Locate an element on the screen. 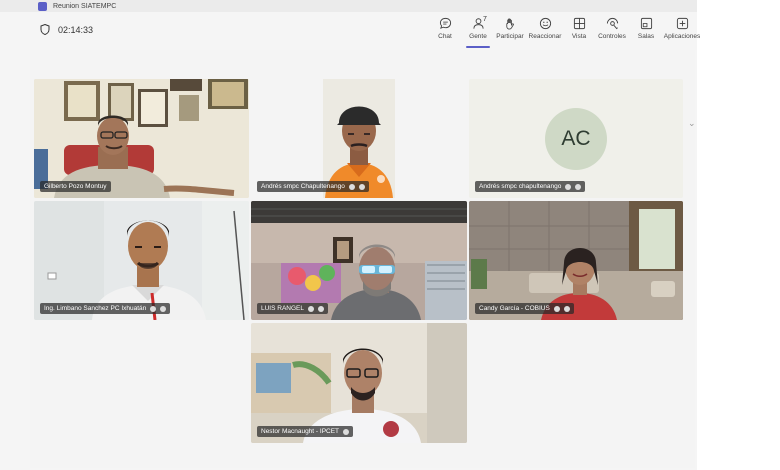 The width and height of the screenshot is (780, 470). participant-name-tag: Nestor Macnaught - IPCET is located at coordinates (305, 431).